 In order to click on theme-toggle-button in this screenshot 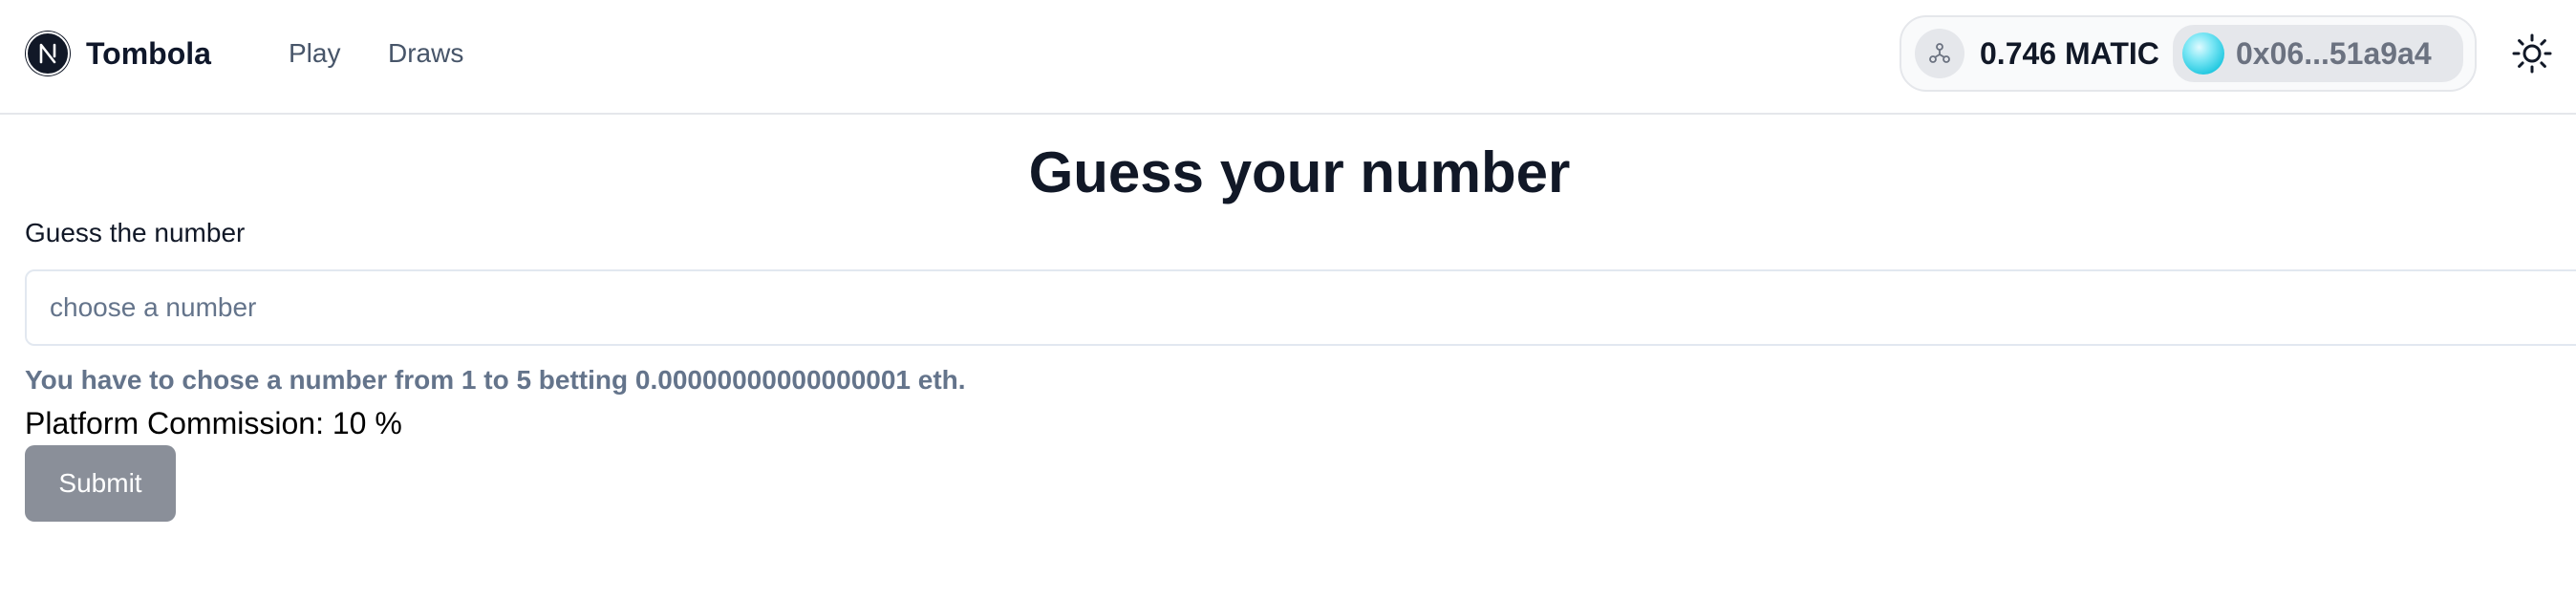, I will do `click(2532, 53)`.